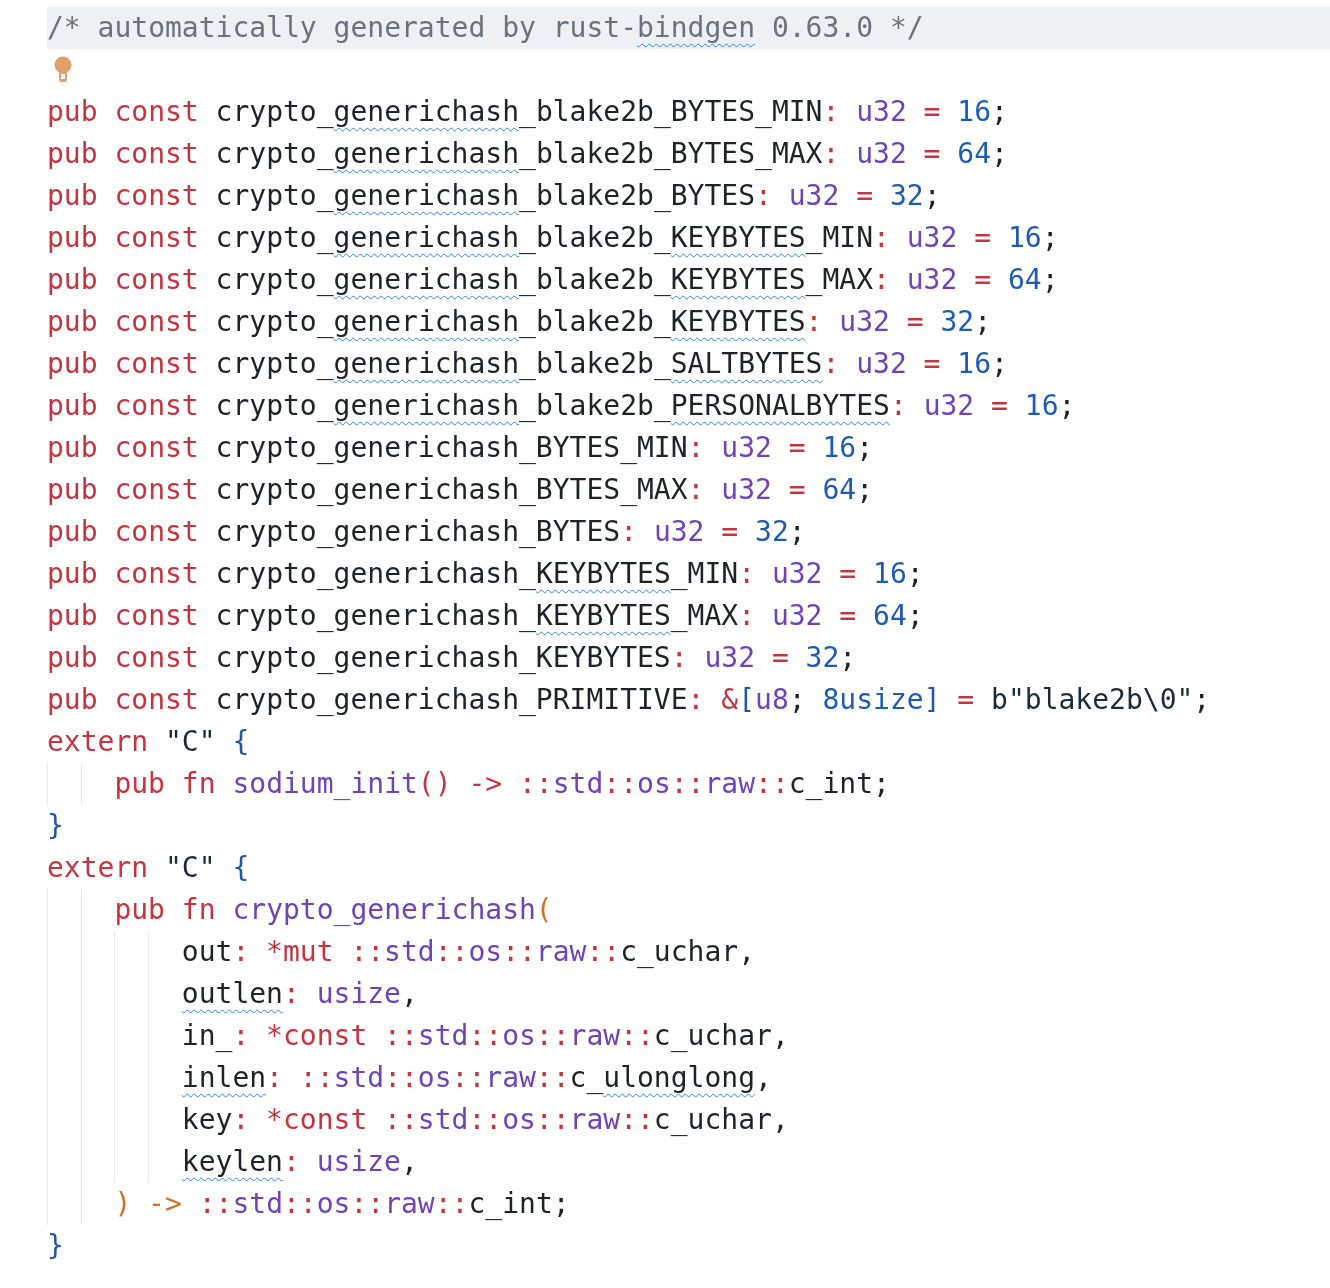 Image resolution: width=1330 pixels, height=1288 pixels. What do you see at coordinates (63, 70) in the screenshot?
I see `lightbulb-icon` at bounding box center [63, 70].